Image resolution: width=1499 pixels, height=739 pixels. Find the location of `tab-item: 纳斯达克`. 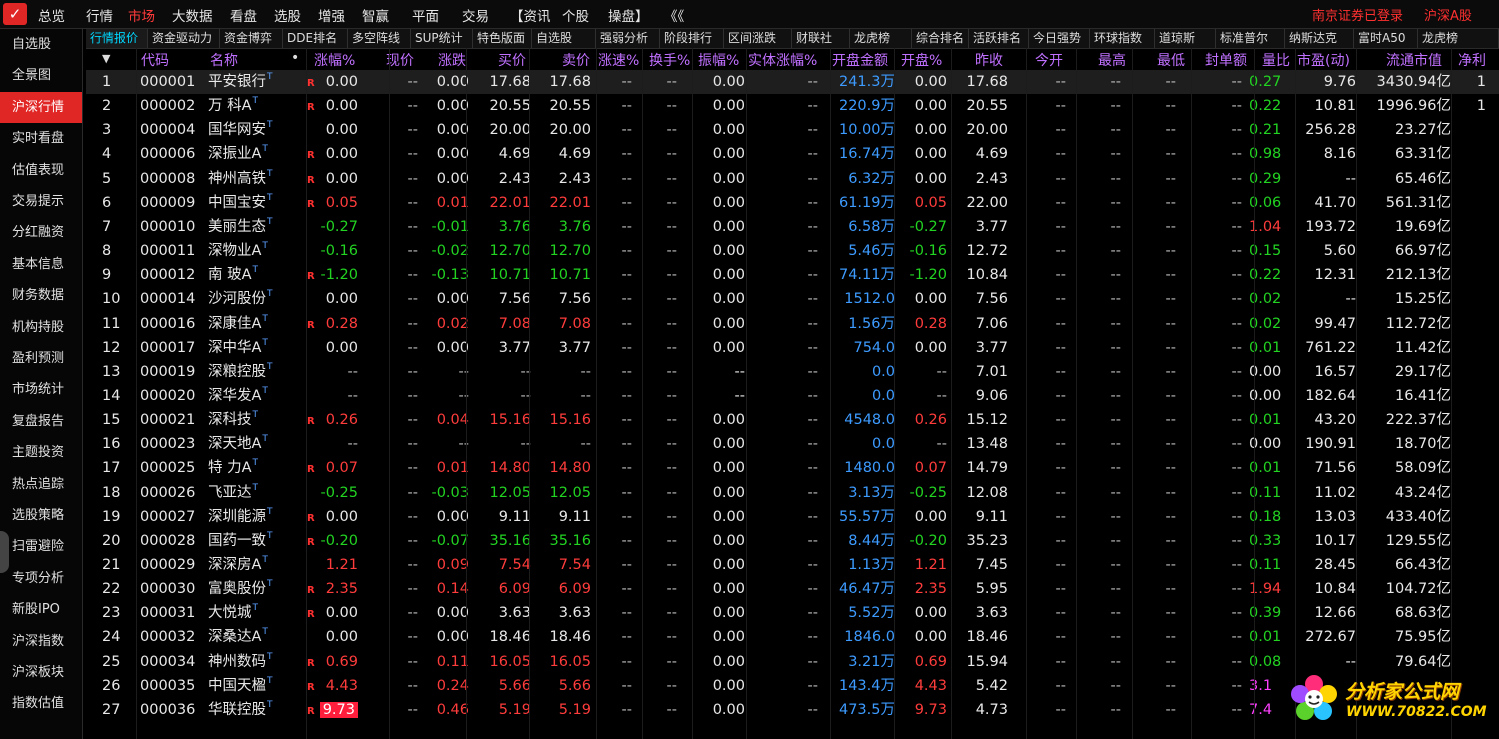

tab-item: 纳斯达克 is located at coordinates (1319, 38).